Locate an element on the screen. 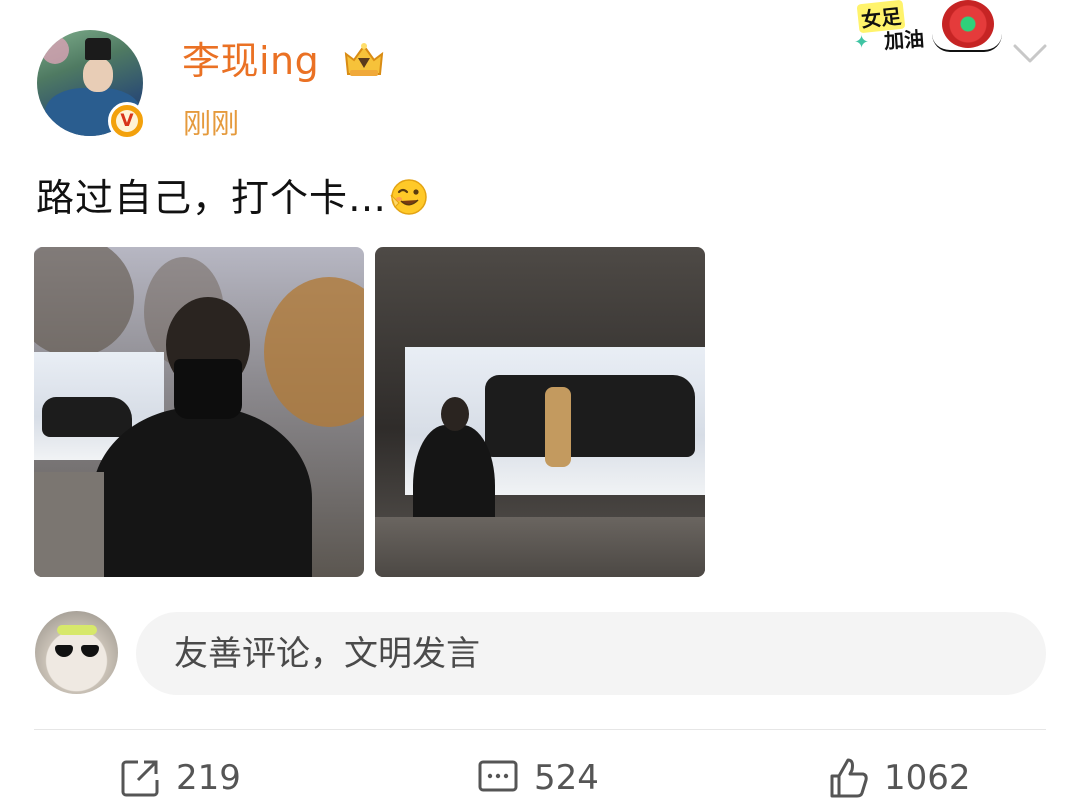  like-icon is located at coordinates (849, 778).